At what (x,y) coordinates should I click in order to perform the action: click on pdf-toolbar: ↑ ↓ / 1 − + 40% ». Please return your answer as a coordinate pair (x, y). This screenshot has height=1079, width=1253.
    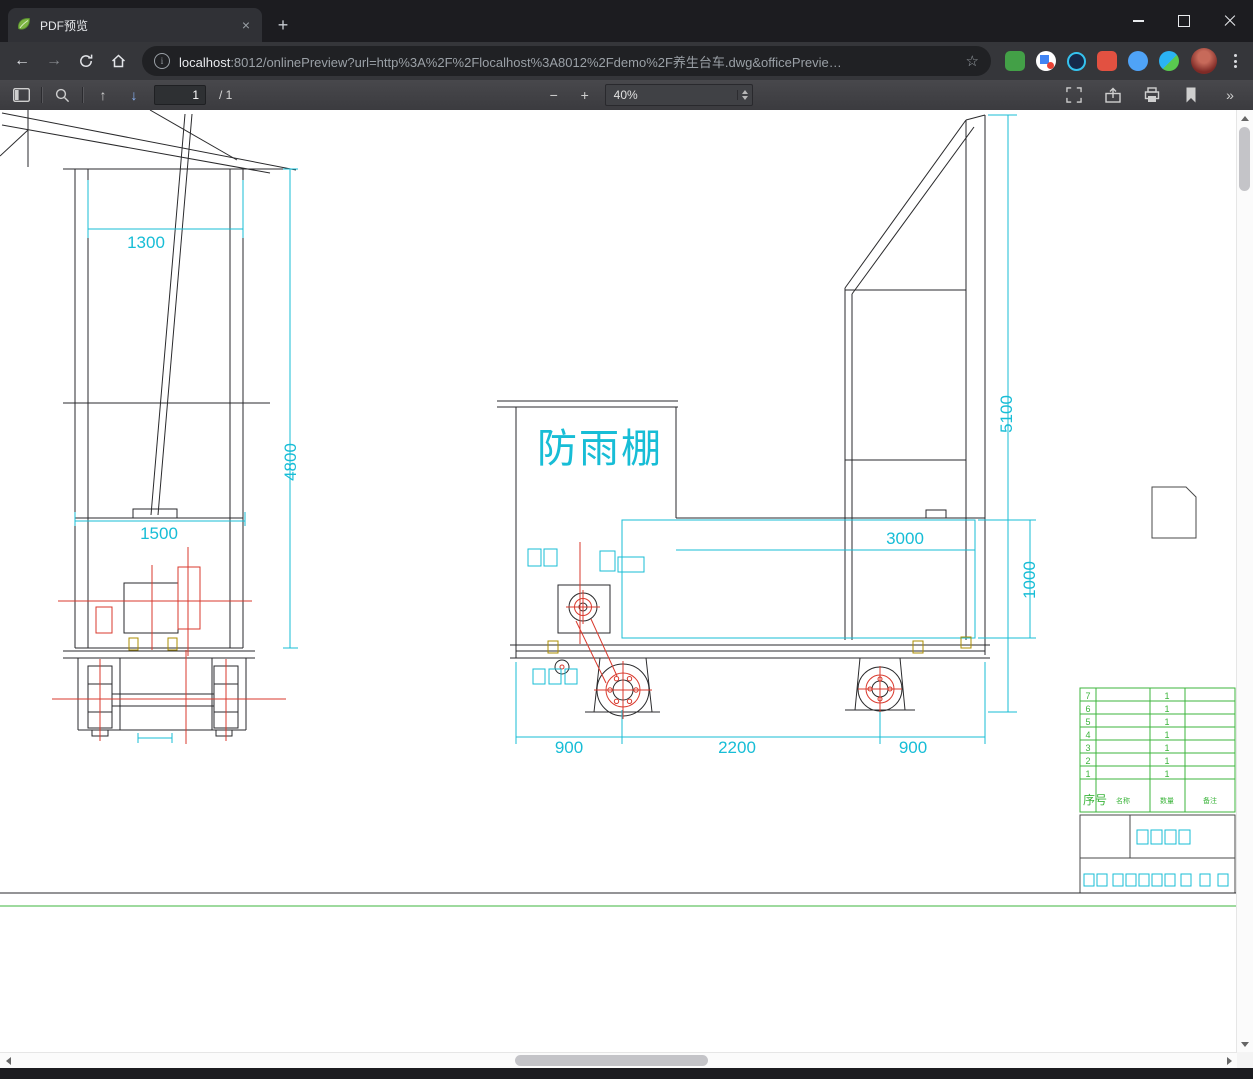
    Looking at the image, I should click on (626, 95).